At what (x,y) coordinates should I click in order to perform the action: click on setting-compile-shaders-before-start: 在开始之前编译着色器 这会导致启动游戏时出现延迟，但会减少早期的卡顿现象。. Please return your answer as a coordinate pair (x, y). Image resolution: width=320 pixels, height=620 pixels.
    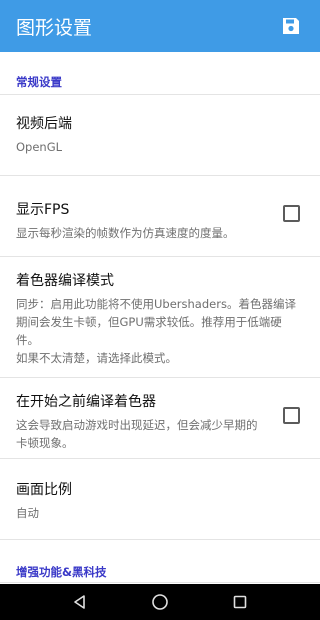
    Looking at the image, I should click on (160, 418).